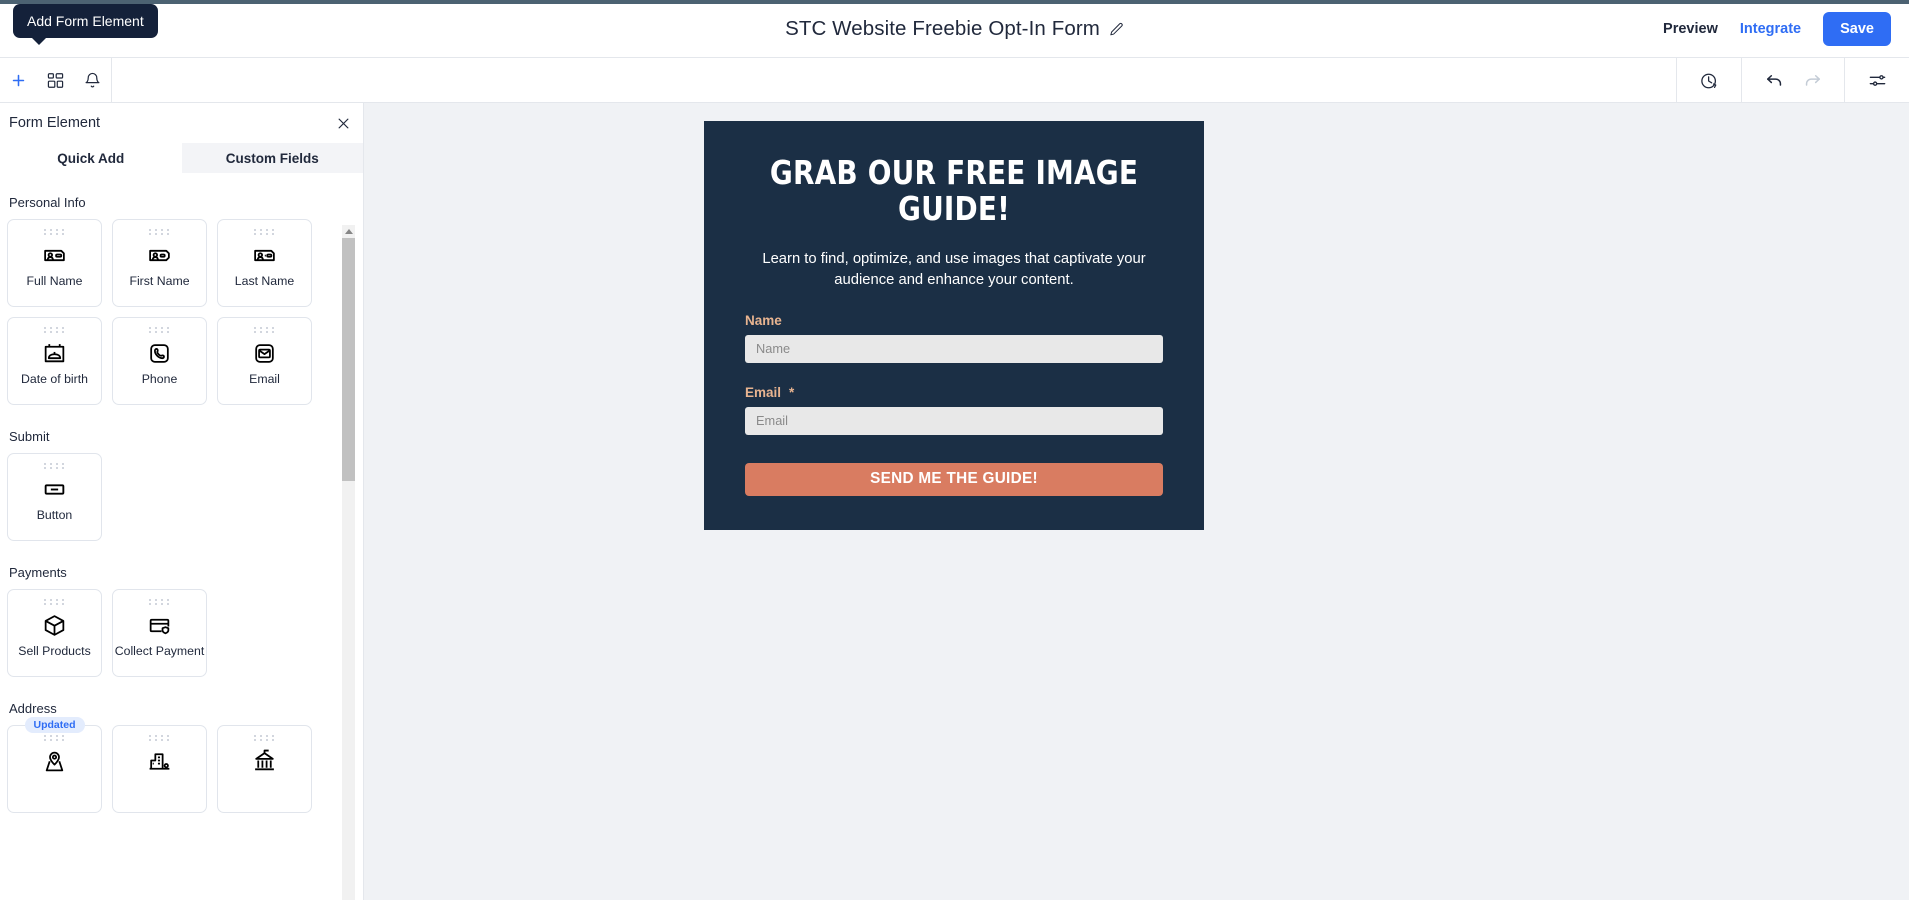 The height and width of the screenshot is (900, 1909). What do you see at coordinates (54, 761) in the screenshot?
I see `map-pin-icon` at bounding box center [54, 761].